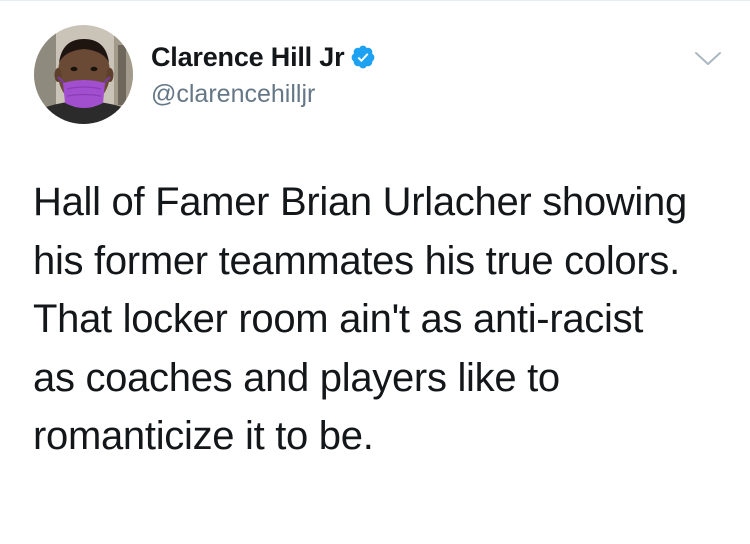 Image resolution: width=750 pixels, height=544 pixels. What do you see at coordinates (356, 260) in the screenshot?
I see `tweet-text-line: his former teammates his true colors.` at bounding box center [356, 260].